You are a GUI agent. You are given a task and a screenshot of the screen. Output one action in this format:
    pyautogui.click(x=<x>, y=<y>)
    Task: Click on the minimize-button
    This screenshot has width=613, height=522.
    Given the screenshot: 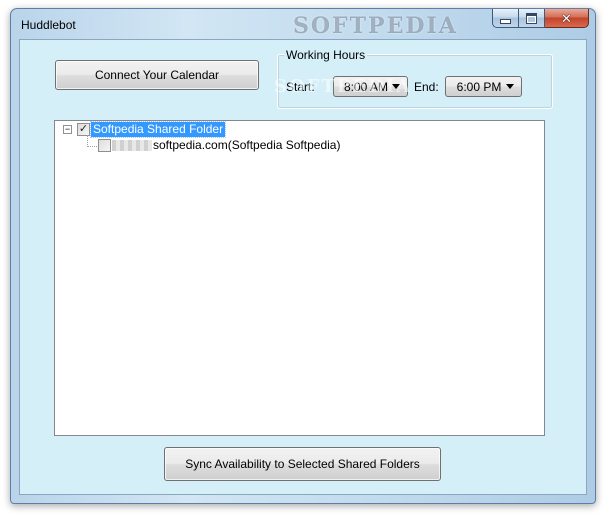 What is the action you would take?
    pyautogui.click(x=505, y=18)
    